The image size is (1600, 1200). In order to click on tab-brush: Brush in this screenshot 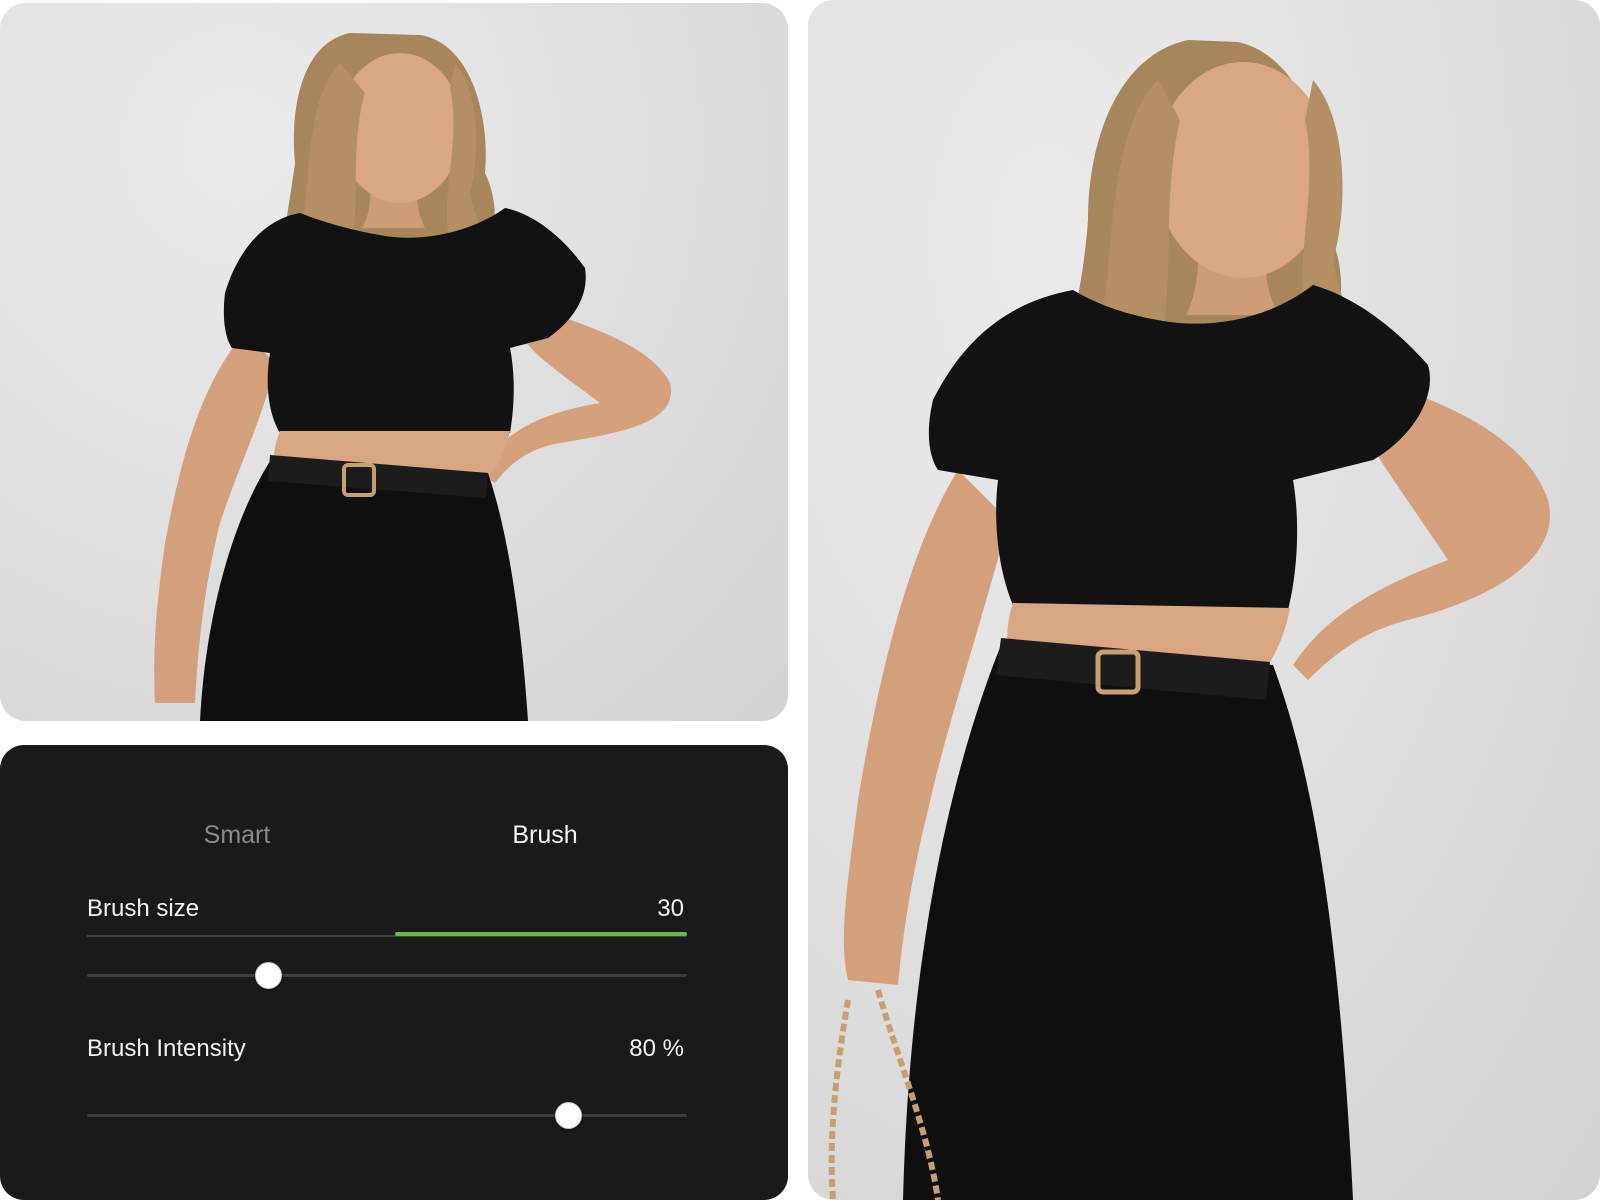, I will do `click(545, 838)`.